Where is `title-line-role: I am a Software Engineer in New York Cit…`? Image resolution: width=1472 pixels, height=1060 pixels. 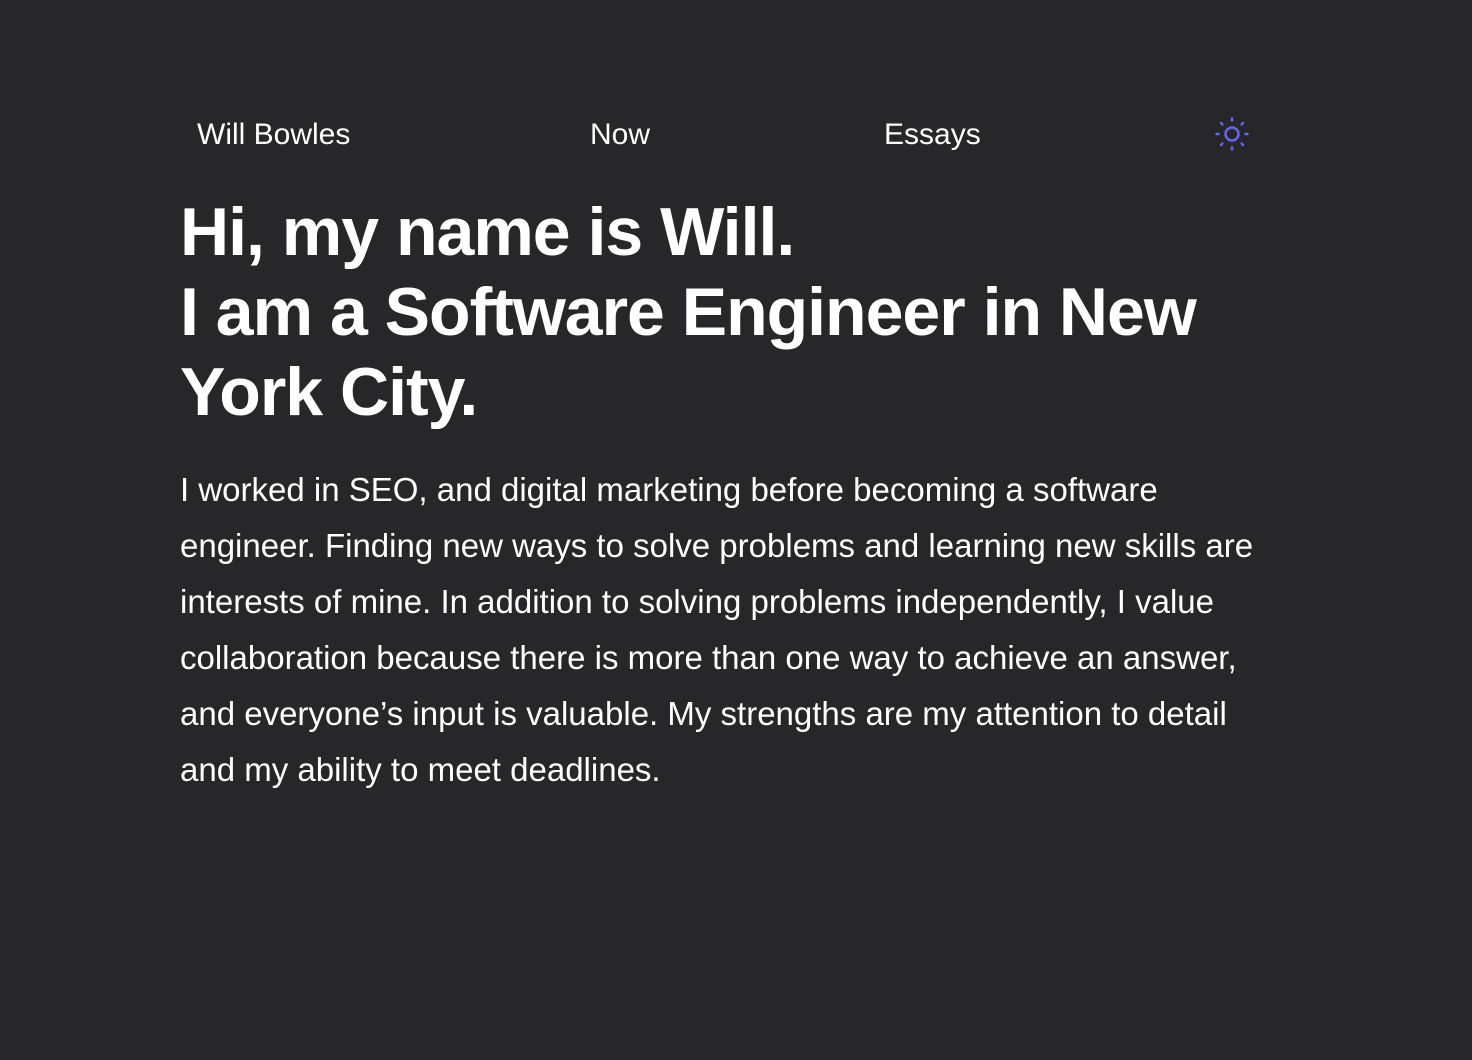
title-line-role: I am a Software Engineer in New York Cit… is located at coordinates (688, 352).